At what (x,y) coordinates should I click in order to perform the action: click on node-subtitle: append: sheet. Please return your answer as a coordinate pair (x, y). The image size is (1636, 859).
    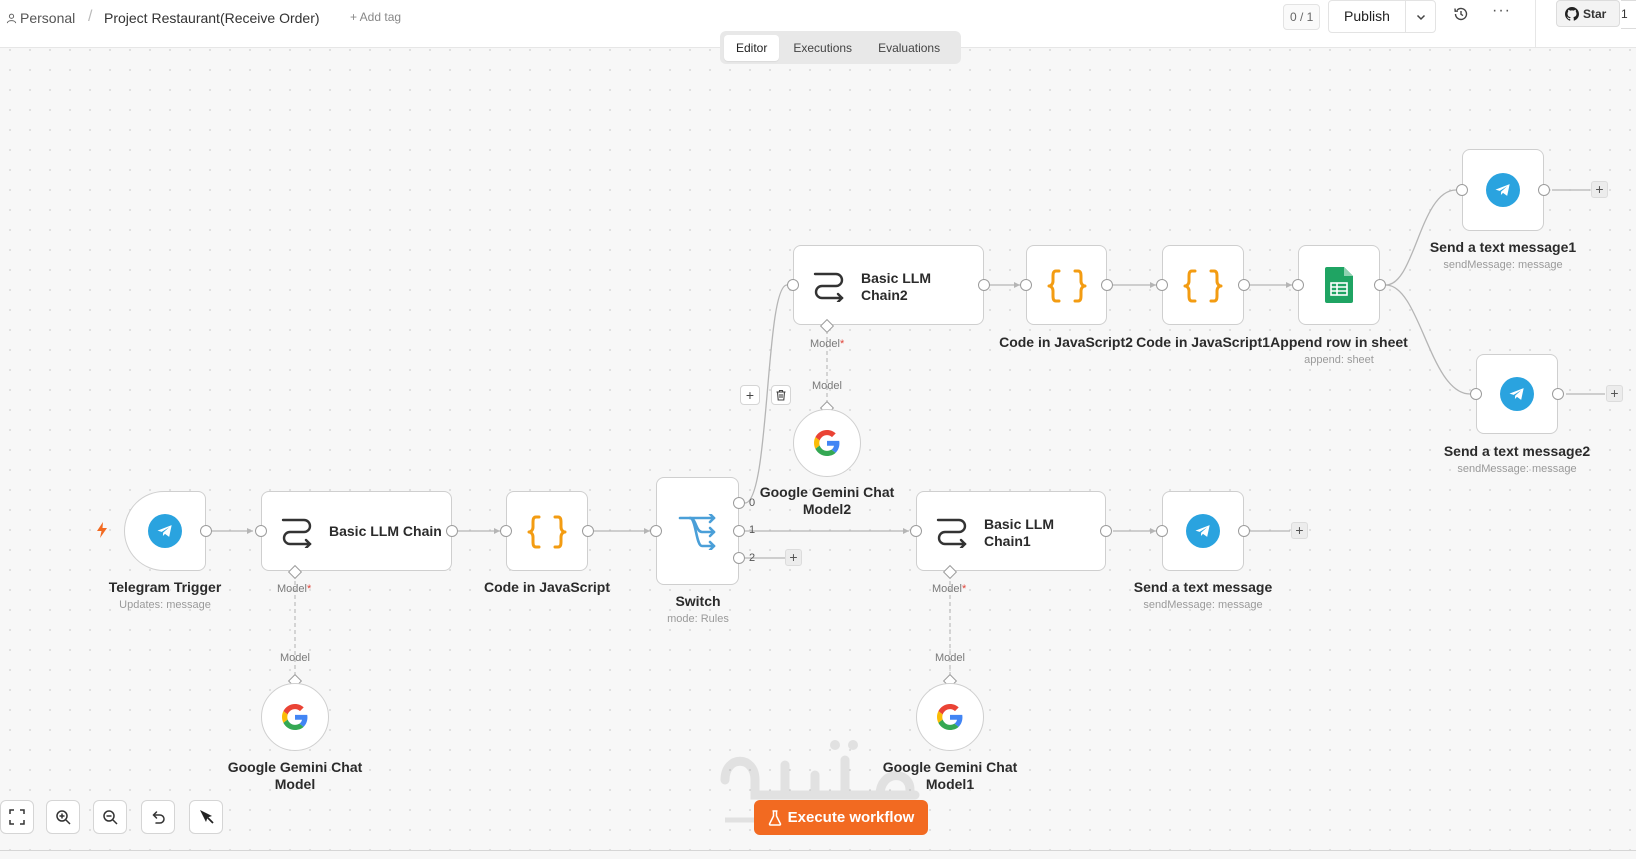
    Looking at the image, I should click on (1339, 360).